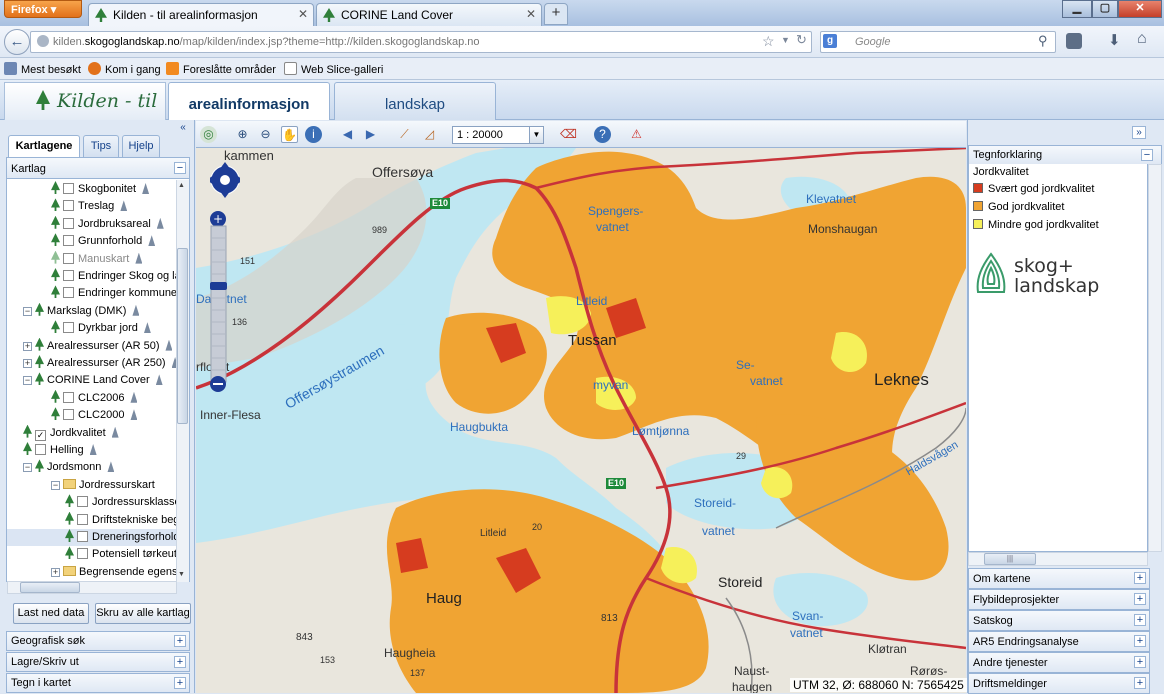 This screenshot has height=694, width=1164. I want to click on next-extent-icon: ▶, so click(370, 134).